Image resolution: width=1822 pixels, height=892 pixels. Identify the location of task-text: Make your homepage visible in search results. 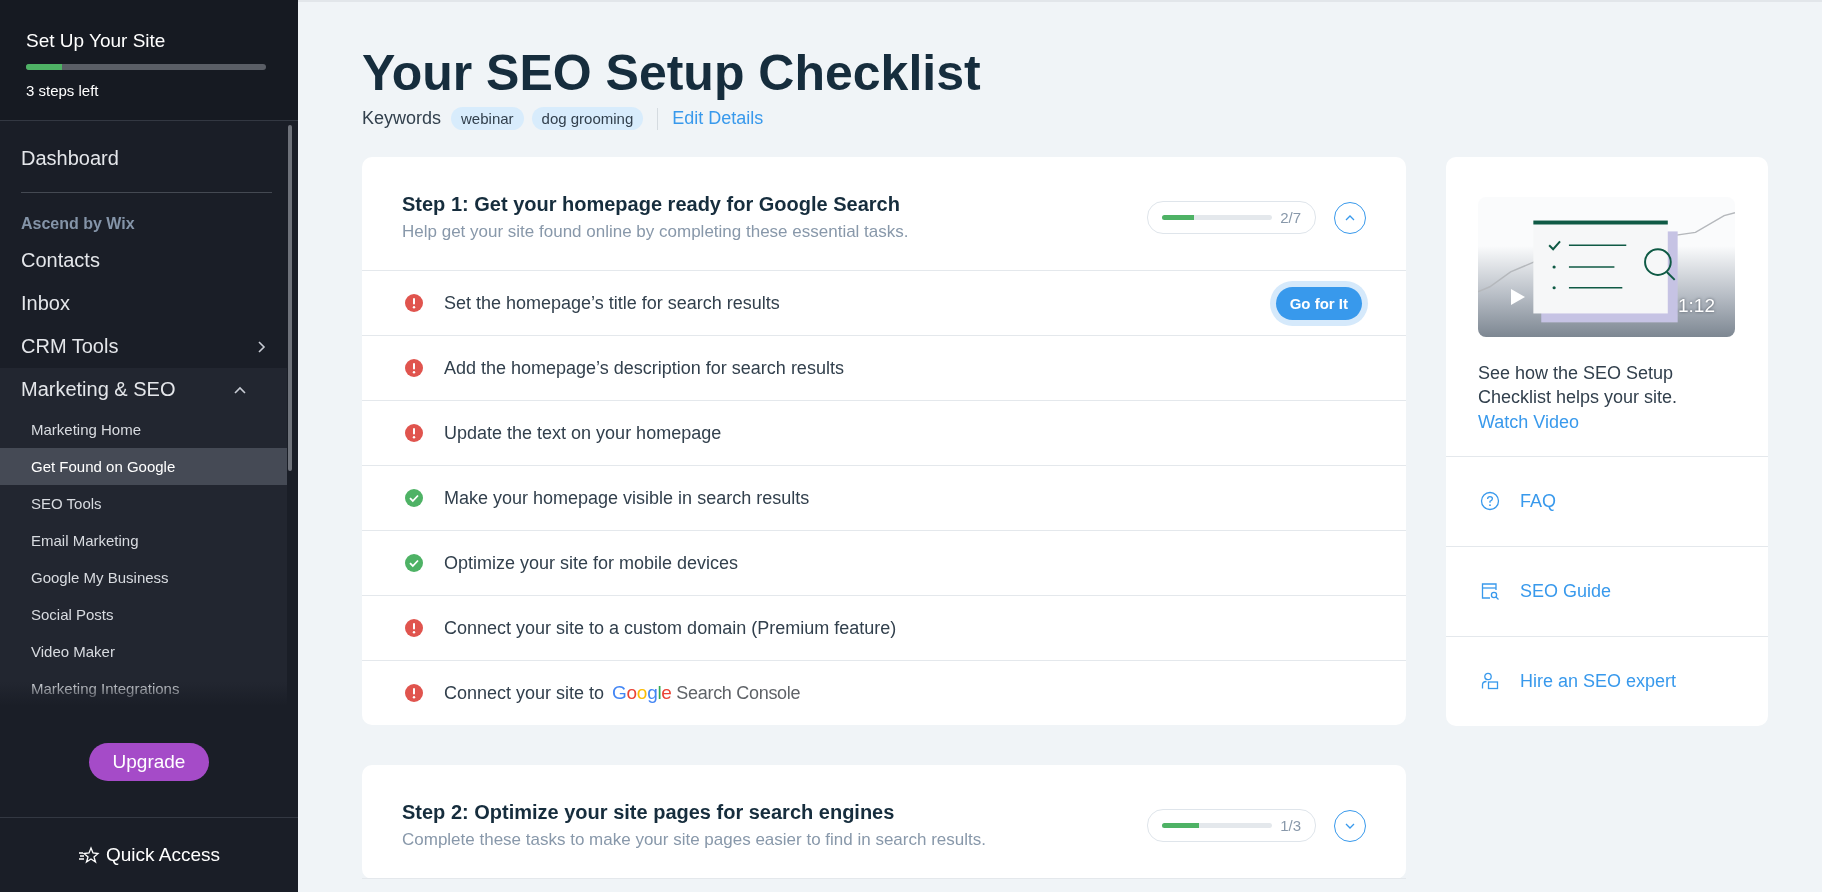
(627, 498).